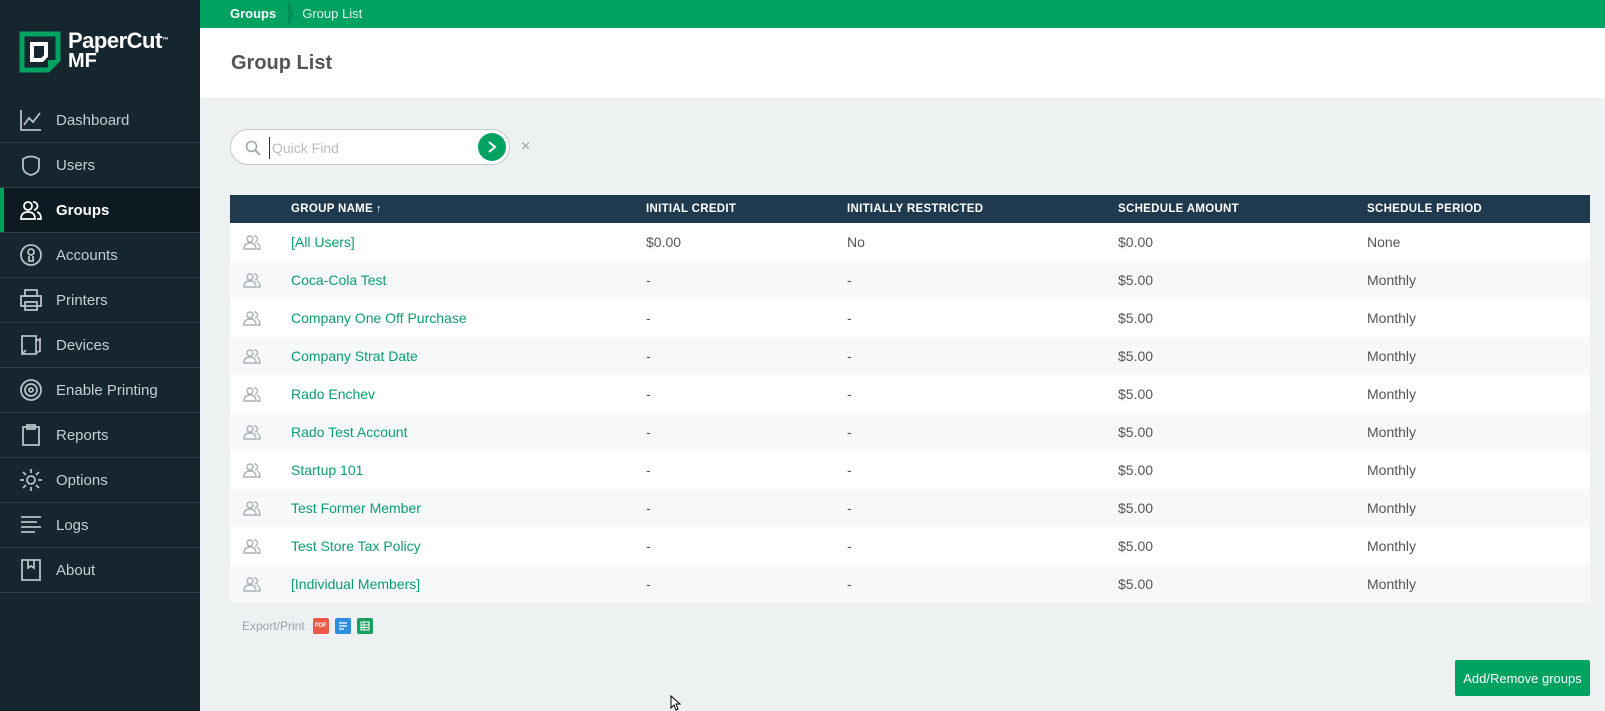  I want to click on column-header-initial-credit: INITIAL CREDIT, so click(746, 209).